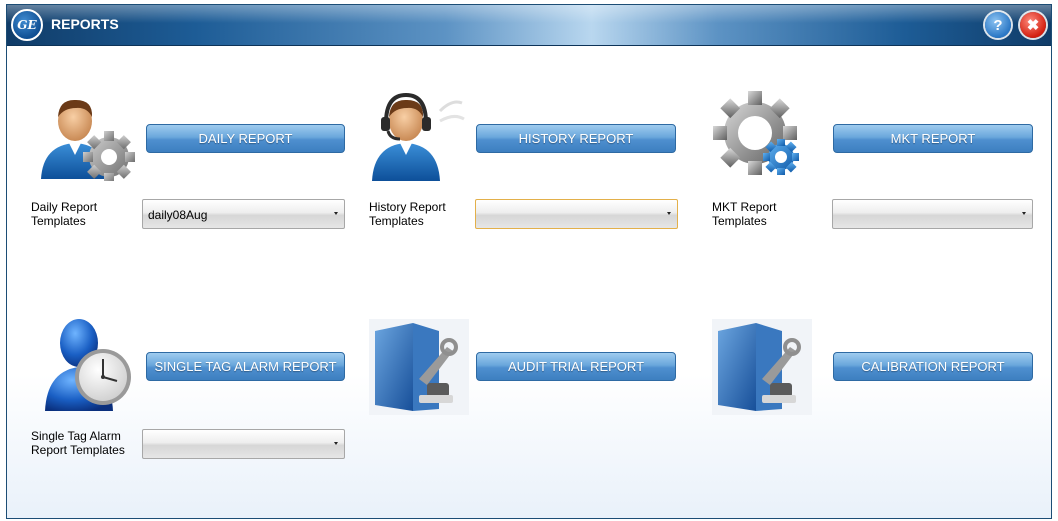  What do you see at coordinates (88, 365) in the screenshot?
I see `user-clock-icon` at bounding box center [88, 365].